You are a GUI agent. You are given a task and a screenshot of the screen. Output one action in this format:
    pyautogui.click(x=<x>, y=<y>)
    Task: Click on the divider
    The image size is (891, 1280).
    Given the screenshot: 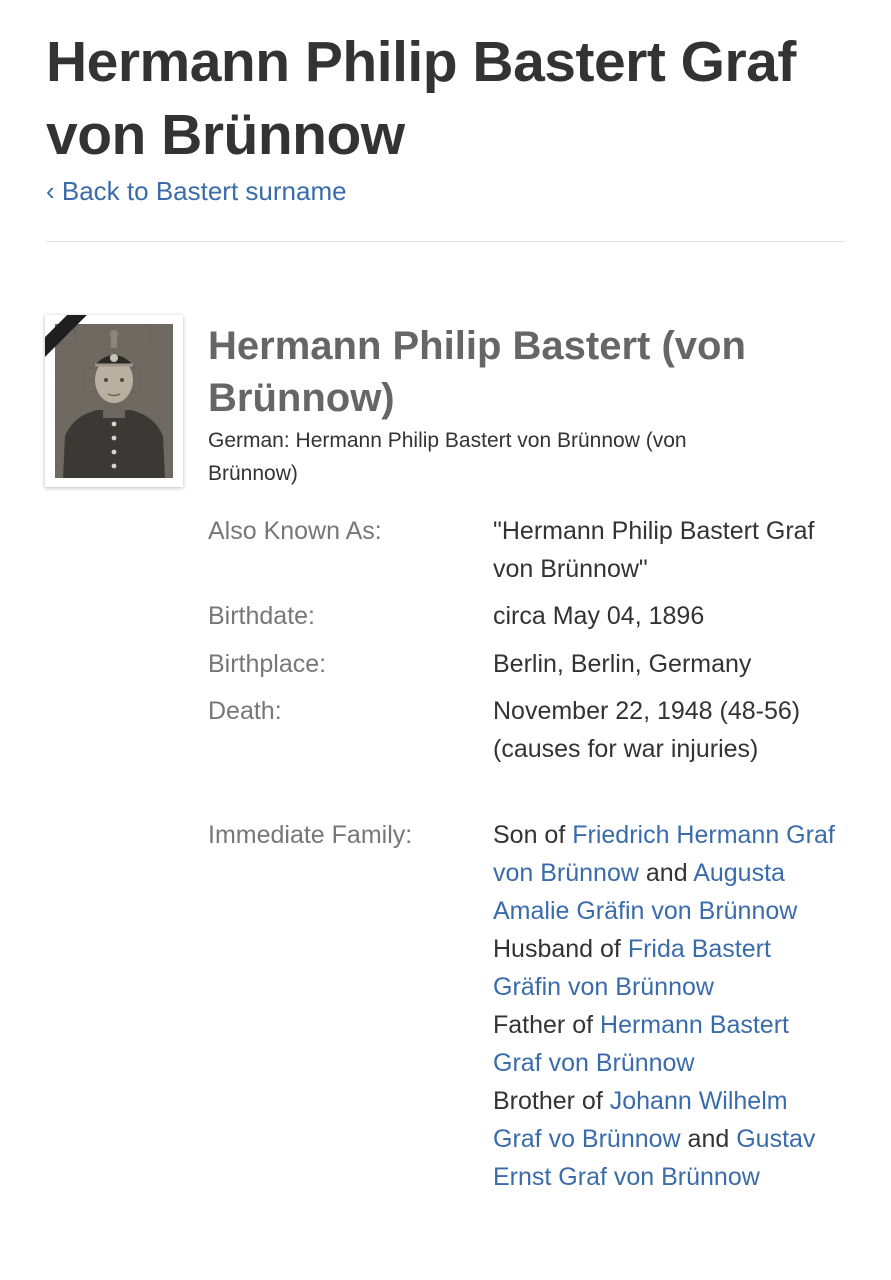 What is the action you would take?
    pyautogui.click(x=445, y=241)
    